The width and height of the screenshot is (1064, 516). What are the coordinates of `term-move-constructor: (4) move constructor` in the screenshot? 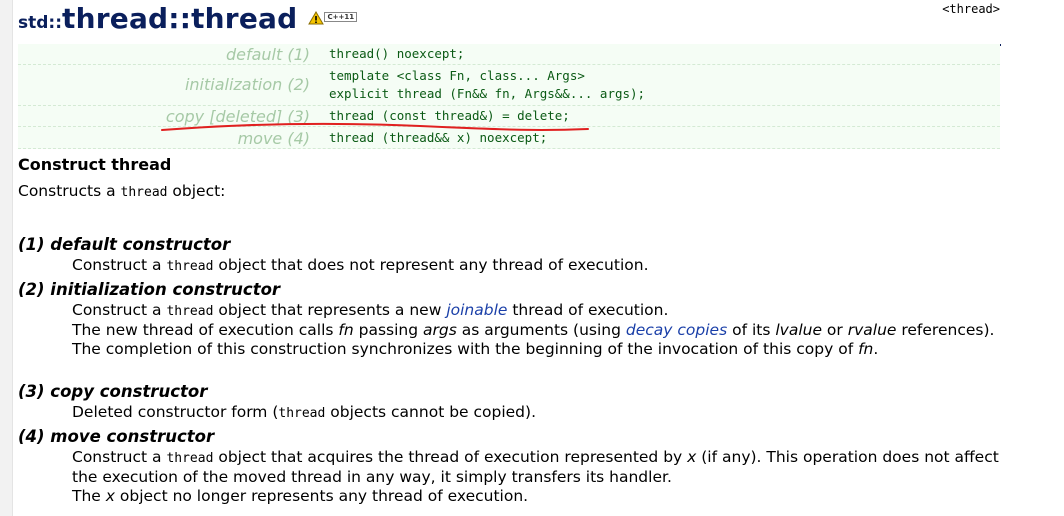 It's located at (116, 436).